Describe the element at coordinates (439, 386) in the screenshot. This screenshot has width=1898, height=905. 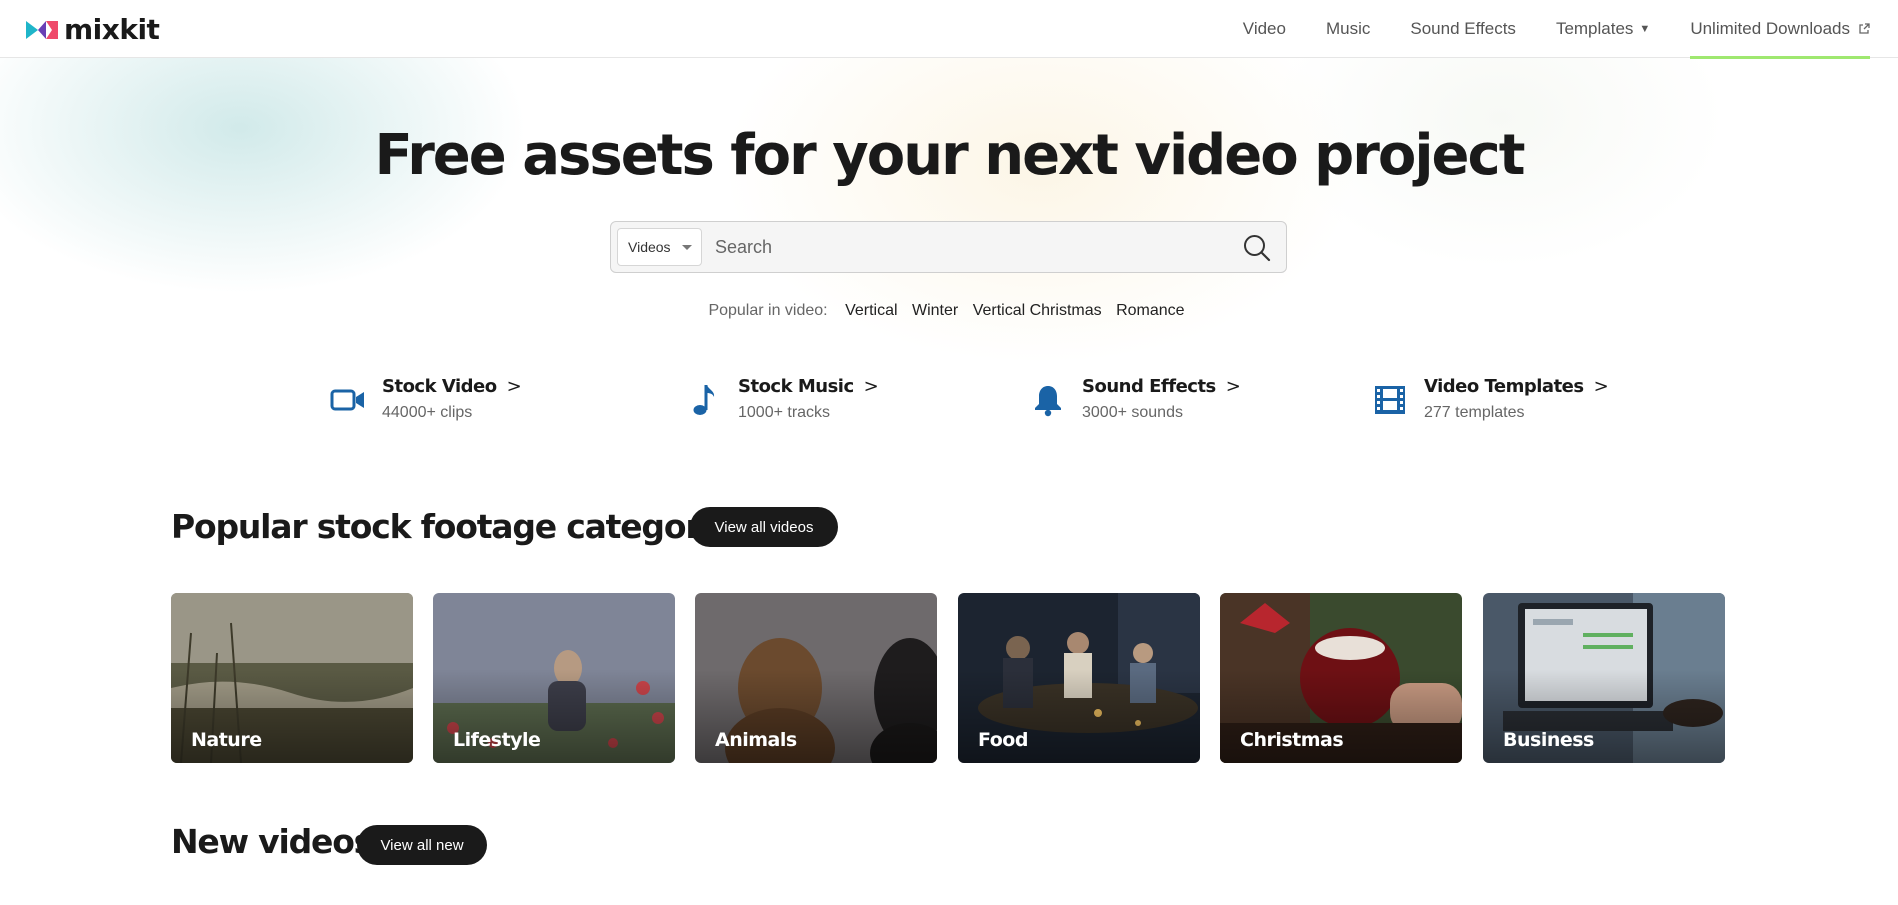
I see `category-title: Stock Video` at that location.